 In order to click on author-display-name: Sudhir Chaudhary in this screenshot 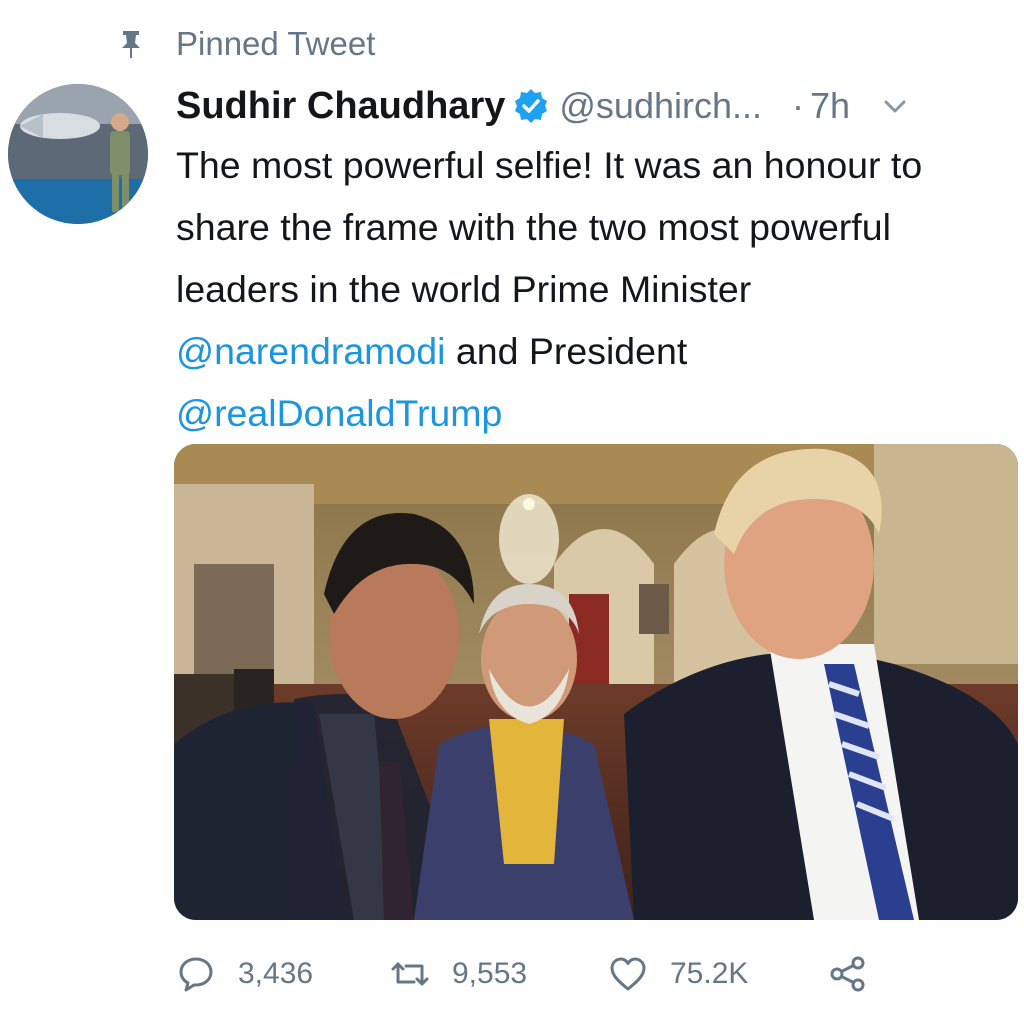, I will do `click(340, 106)`.